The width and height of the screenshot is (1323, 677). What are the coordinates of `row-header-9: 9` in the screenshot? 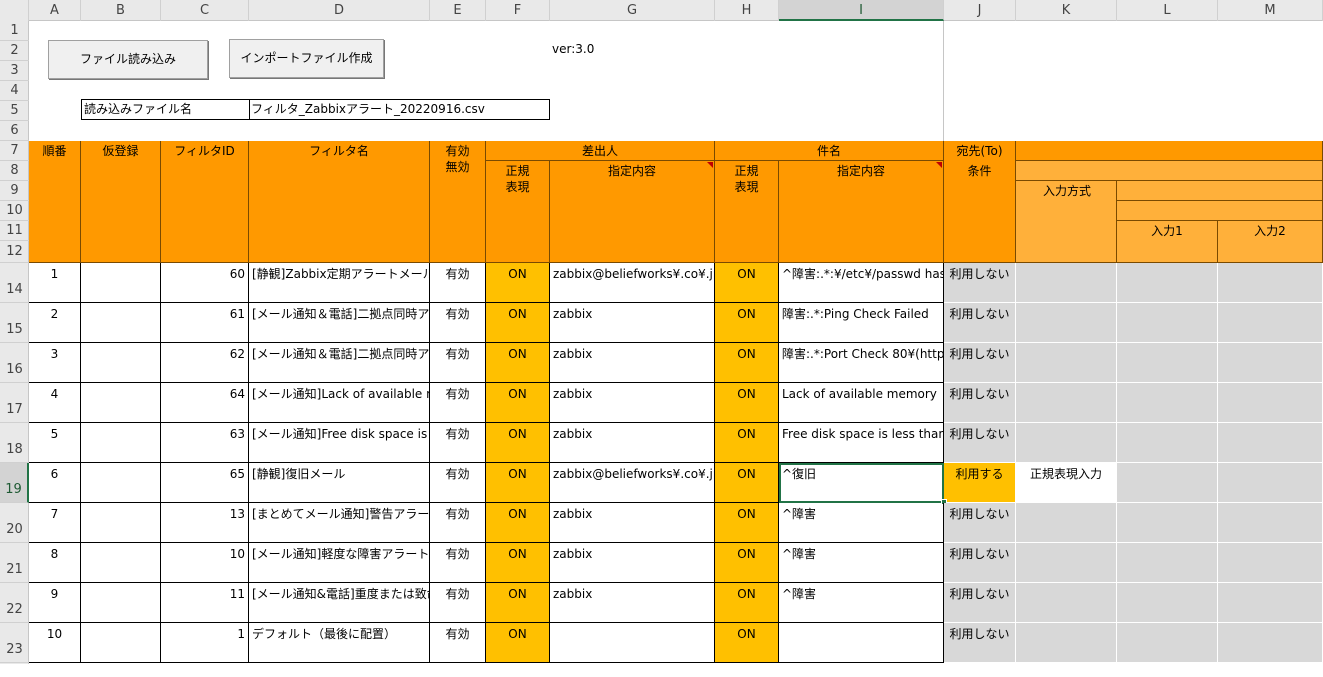 It's located at (14, 191).